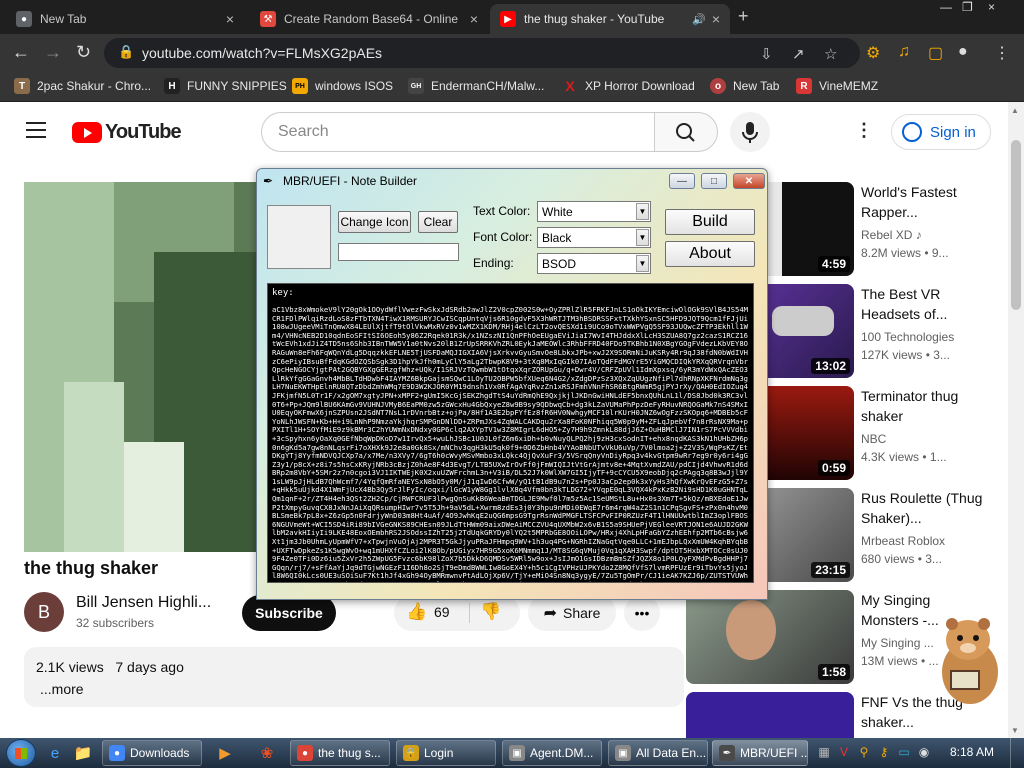  What do you see at coordinates (594, 211) in the screenshot?
I see `text-color-select: White ▼` at bounding box center [594, 211].